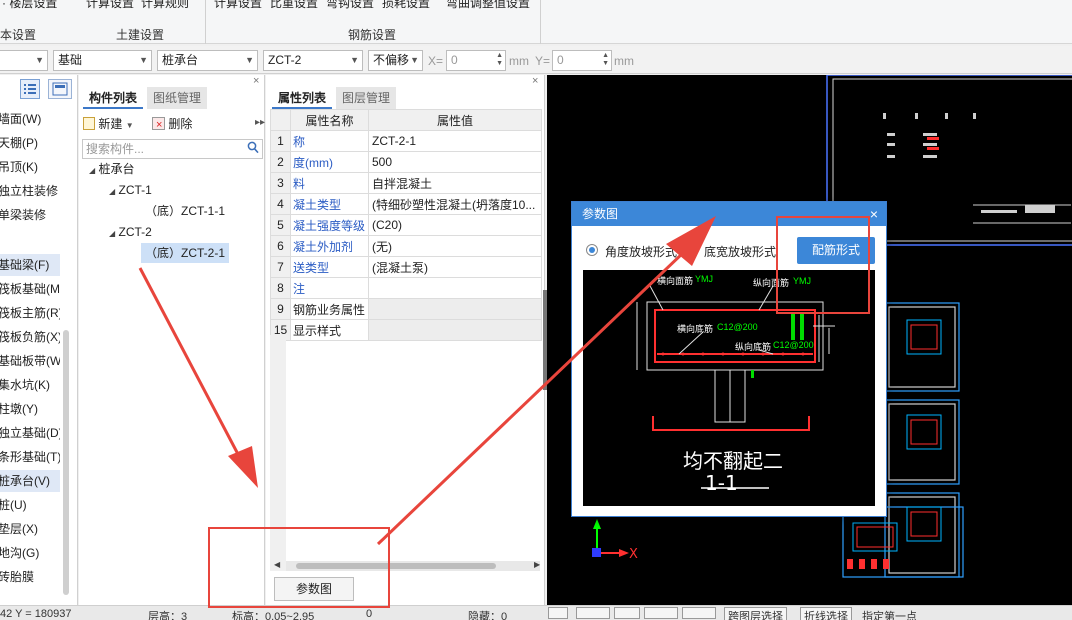  I want to click on property-row: 1 称 ZCT-2-1, so click(406, 141).